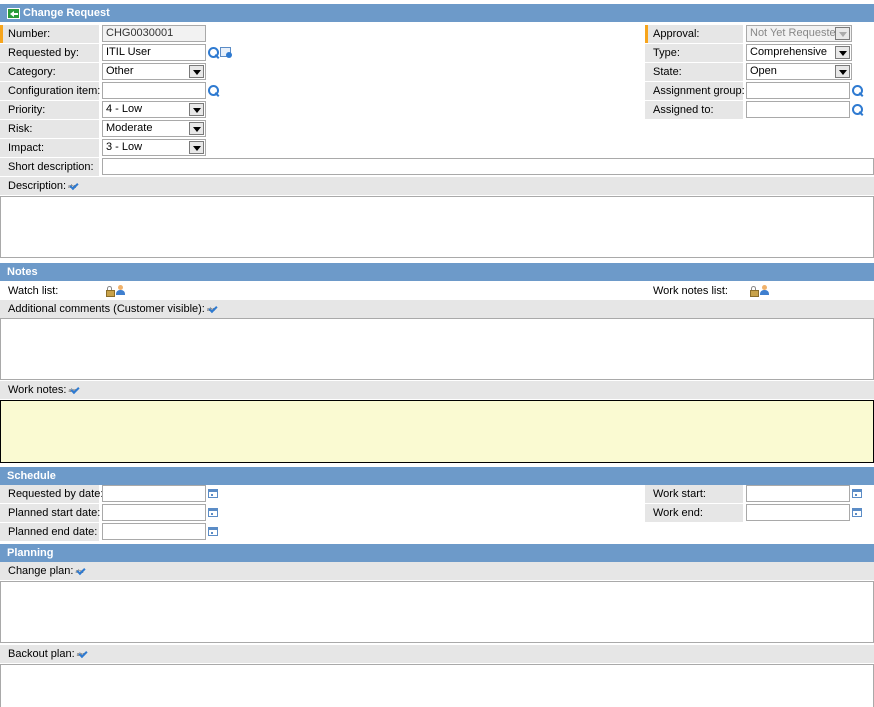  Describe the element at coordinates (322, 291) in the screenshot. I see `watch-list-row: Watch list:` at that location.